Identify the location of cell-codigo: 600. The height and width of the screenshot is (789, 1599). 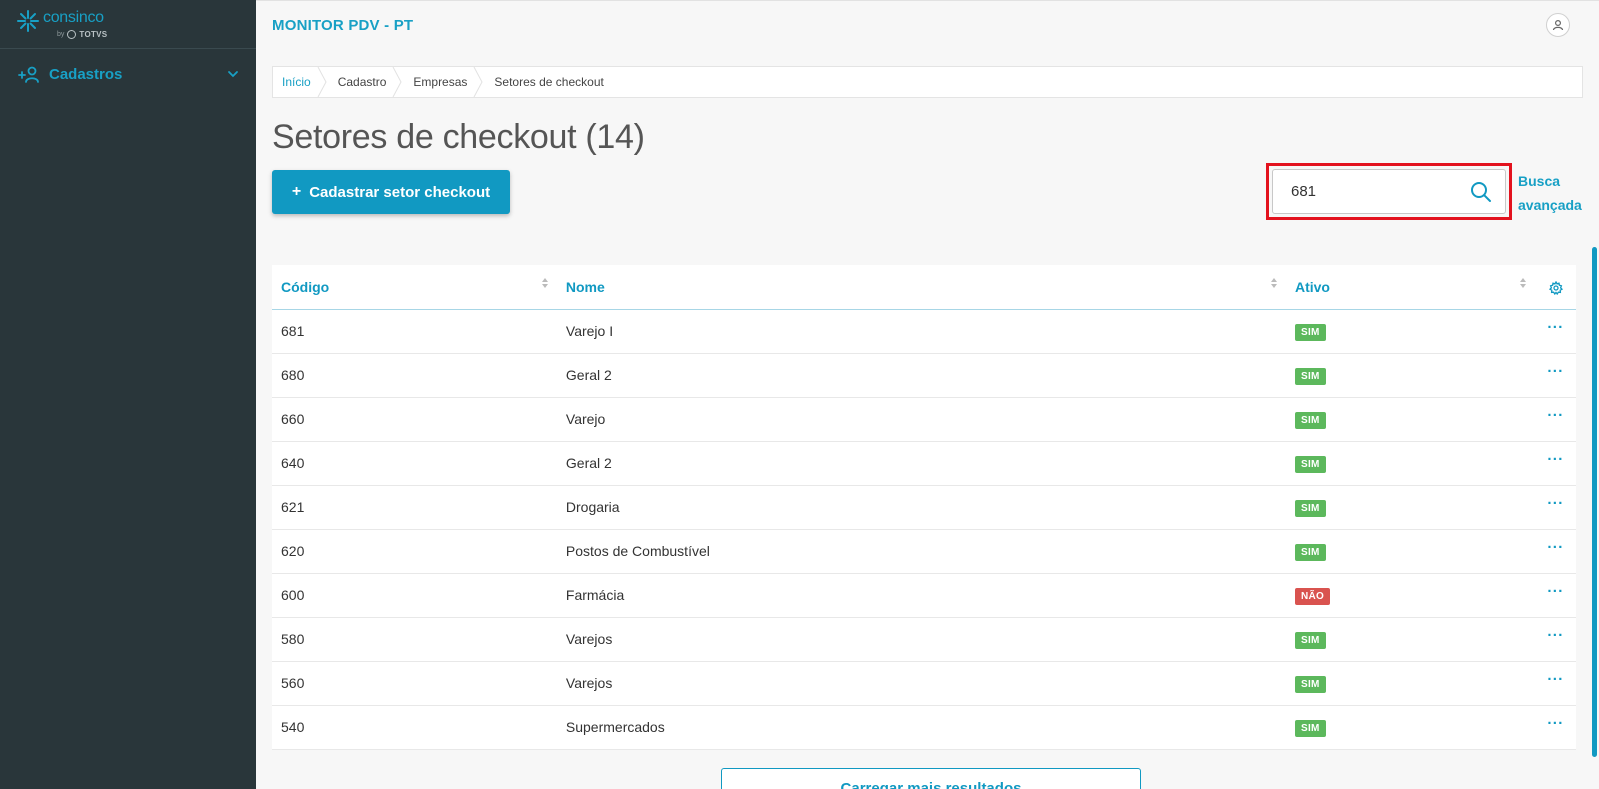
(414, 595).